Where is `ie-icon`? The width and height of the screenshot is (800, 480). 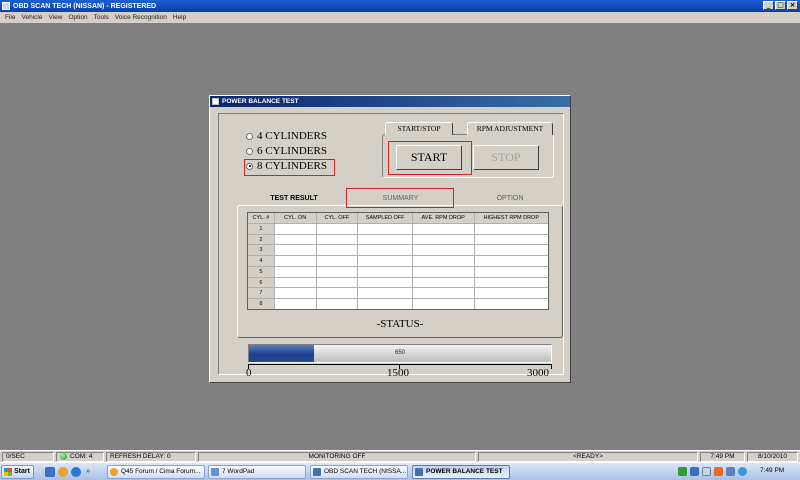
ie-icon is located at coordinates (76, 472).